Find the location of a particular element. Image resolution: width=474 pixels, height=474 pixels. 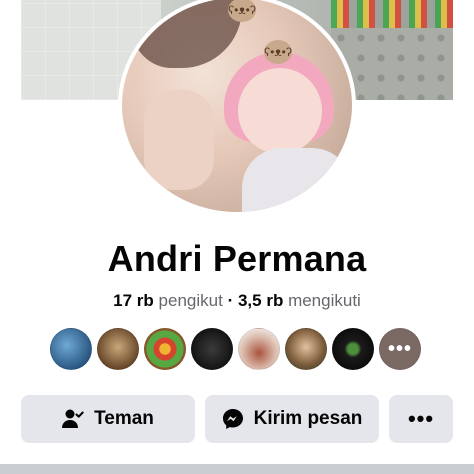

messenger-icon is located at coordinates (233, 419).